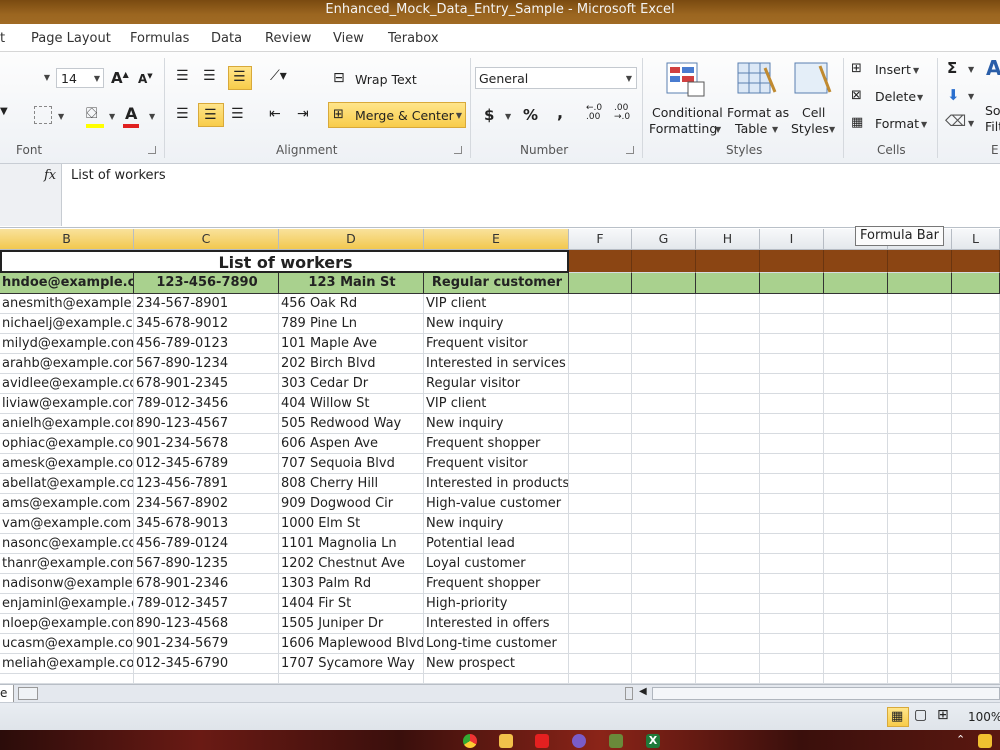 This screenshot has height=750, width=1000. Describe the element at coordinates (960, 739) in the screenshot. I see `tray-chevron-icon: ⌃` at that location.